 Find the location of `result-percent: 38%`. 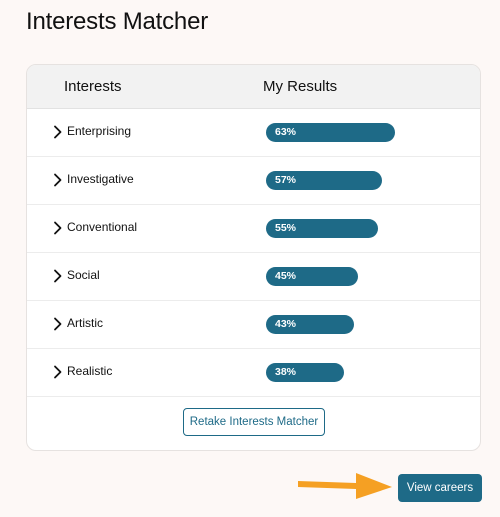

result-percent: 38% is located at coordinates (286, 372).